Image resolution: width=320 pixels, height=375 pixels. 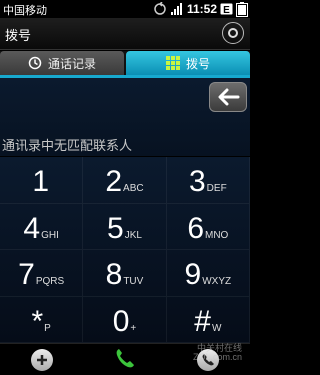 I want to click on sync-icon, so click(x=160, y=8).